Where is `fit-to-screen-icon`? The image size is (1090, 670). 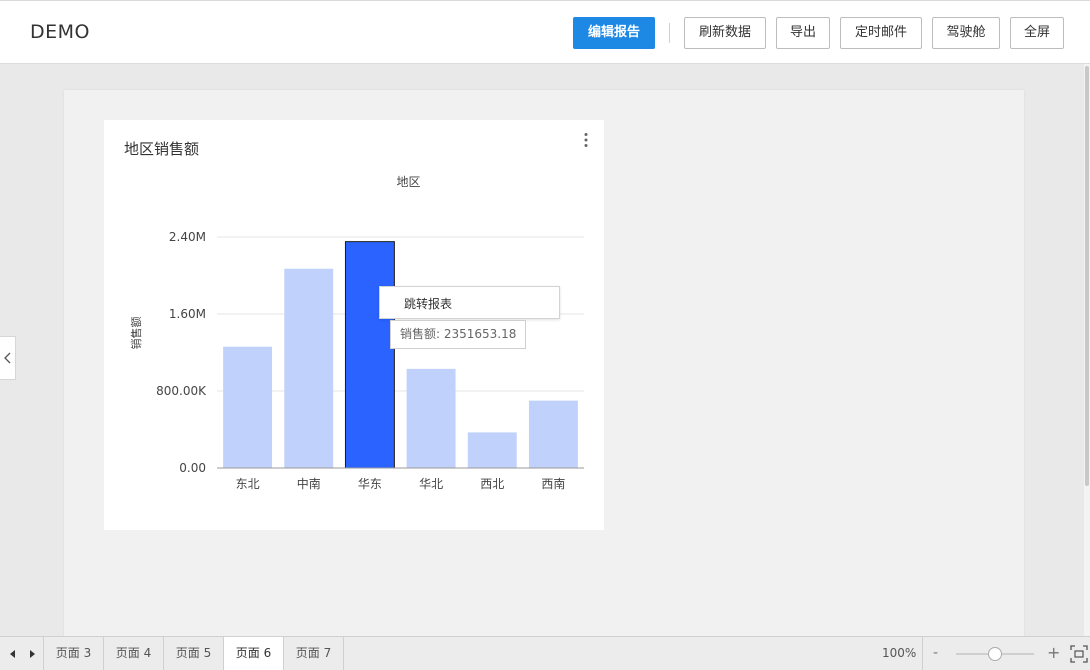
fit-to-screen-icon is located at coordinates (1079, 654).